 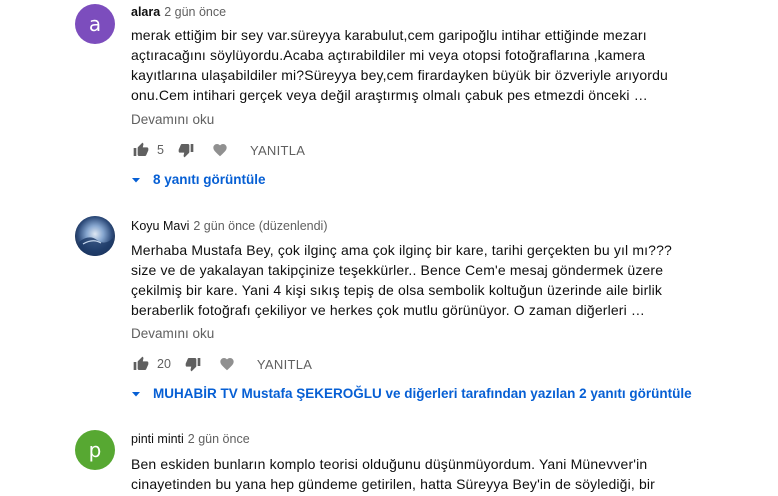 I want to click on avatar: a, so click(x=95, y=24).